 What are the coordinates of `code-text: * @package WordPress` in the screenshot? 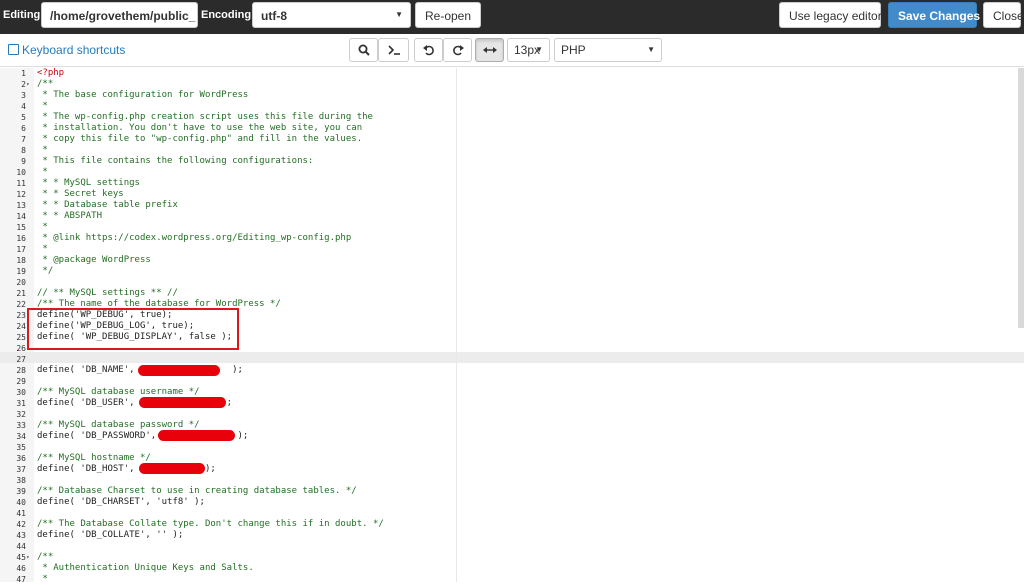 It's located at (94, 260).